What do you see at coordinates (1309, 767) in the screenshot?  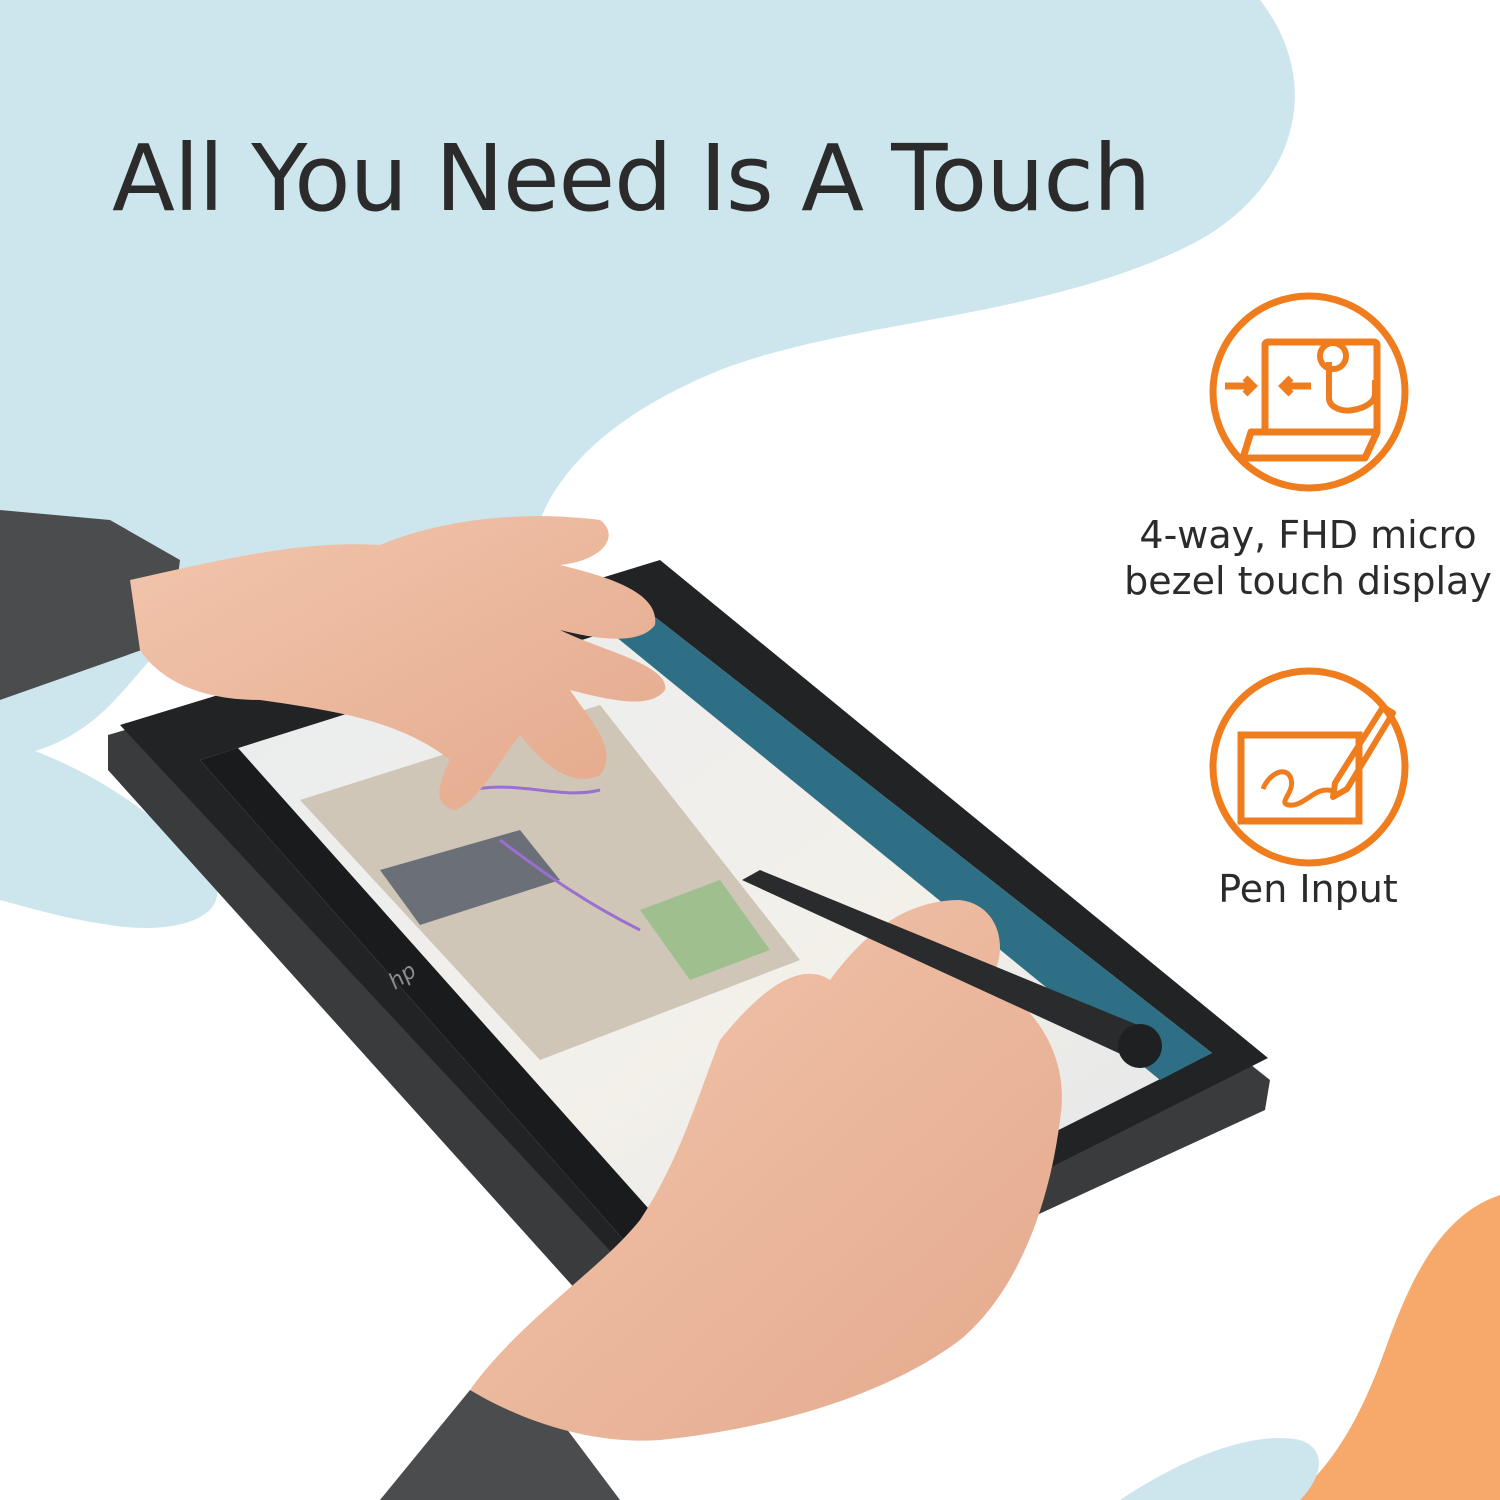 I see `pen-input-icon` at bounding box center [1309, 767].